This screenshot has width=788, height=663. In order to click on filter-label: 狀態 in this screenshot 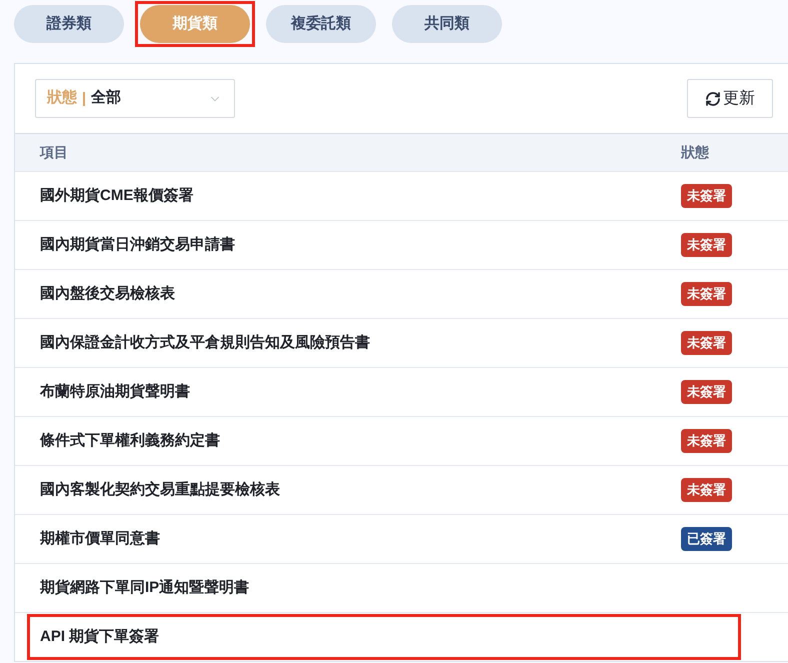, I will do `click(62, 98)`.